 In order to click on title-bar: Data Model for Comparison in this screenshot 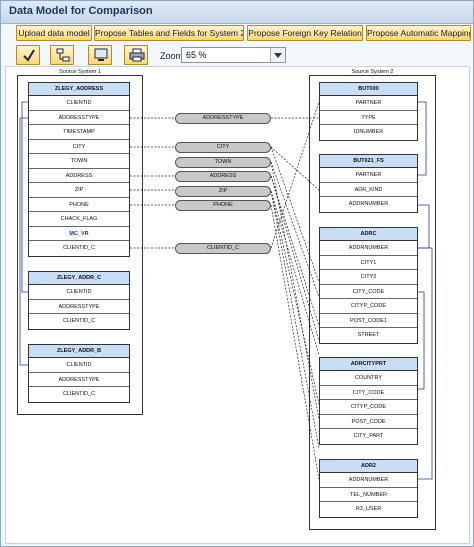, I will do `click(237, 12)`.